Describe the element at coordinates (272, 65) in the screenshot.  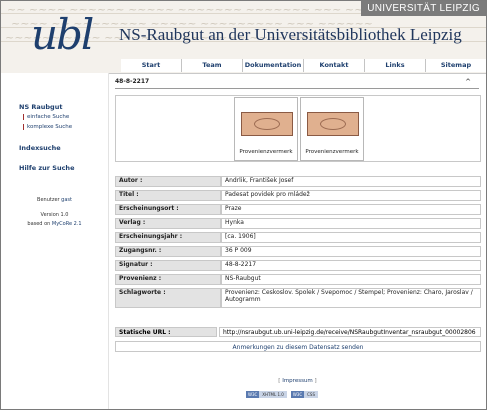
I see `nav-dokumentation: Dokumentation` at that location.